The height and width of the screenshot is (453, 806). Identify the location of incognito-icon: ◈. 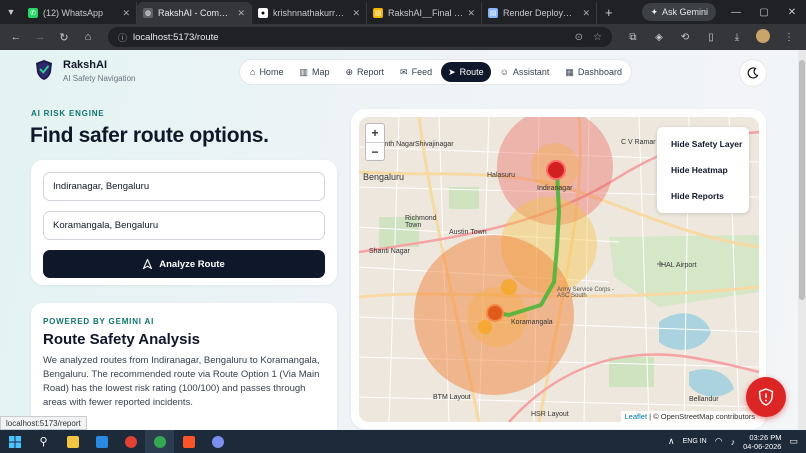
(659, 37).